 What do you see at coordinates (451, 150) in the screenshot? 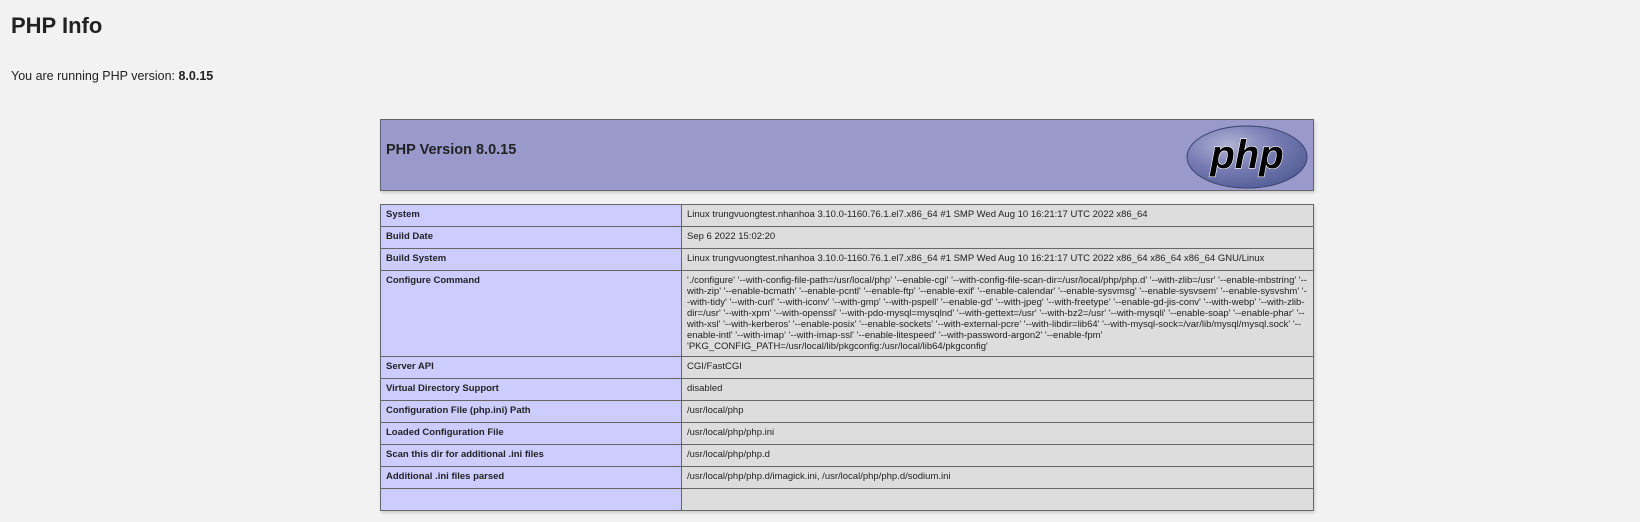
I see `php-version-heading: PHP Version 8.0.15` at bounding box center [451, 150].